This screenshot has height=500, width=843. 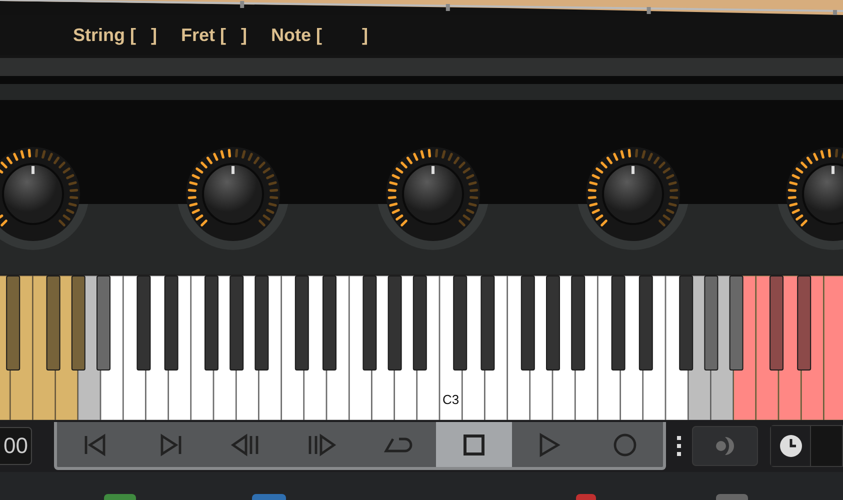 I want to click on fret-info-label: String [ ], so click(x=115, y=35).